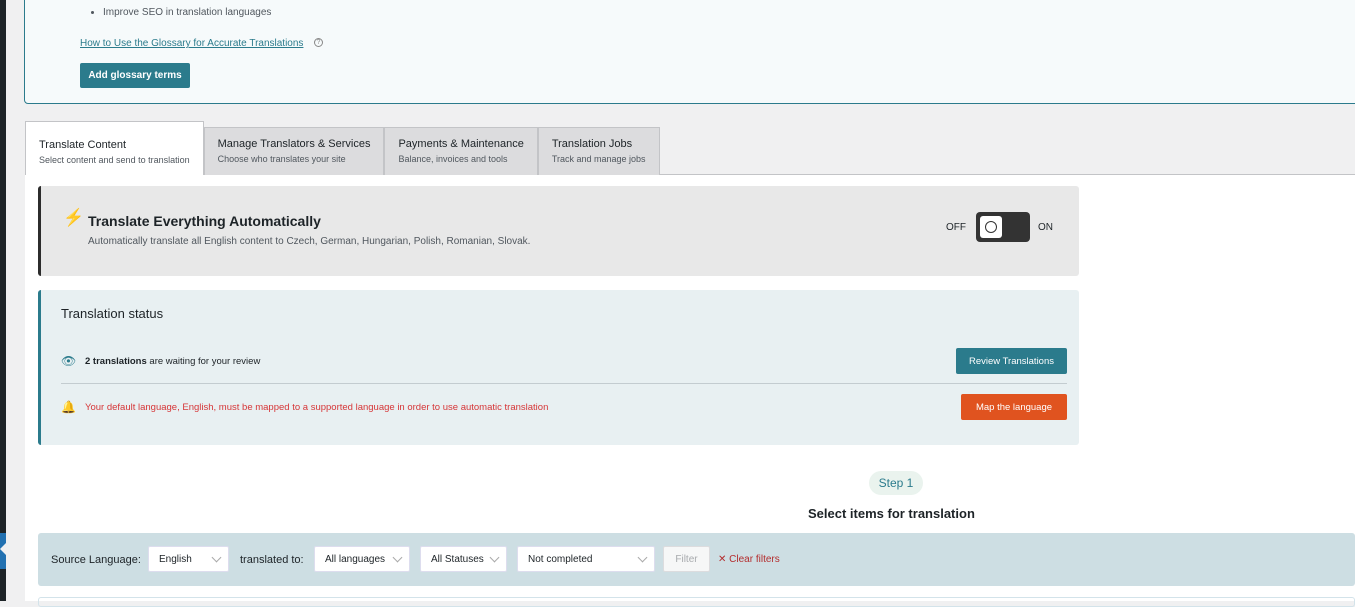  Describe the element at coordinates (318, 42) in the screenshot. I see `help-icon: ?` at that location.